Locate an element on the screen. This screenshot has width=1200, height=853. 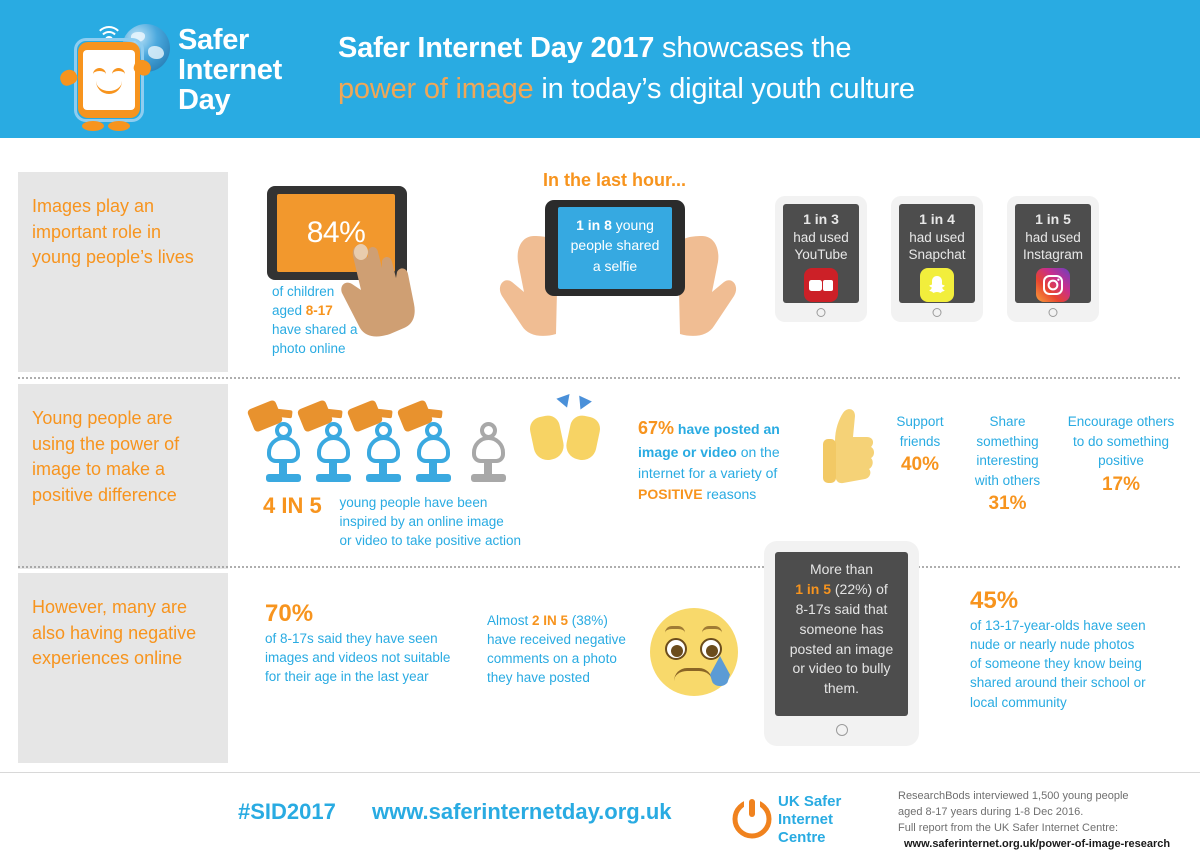
caption-line-2: aged 8-17 is located at coordinates (315, 310).